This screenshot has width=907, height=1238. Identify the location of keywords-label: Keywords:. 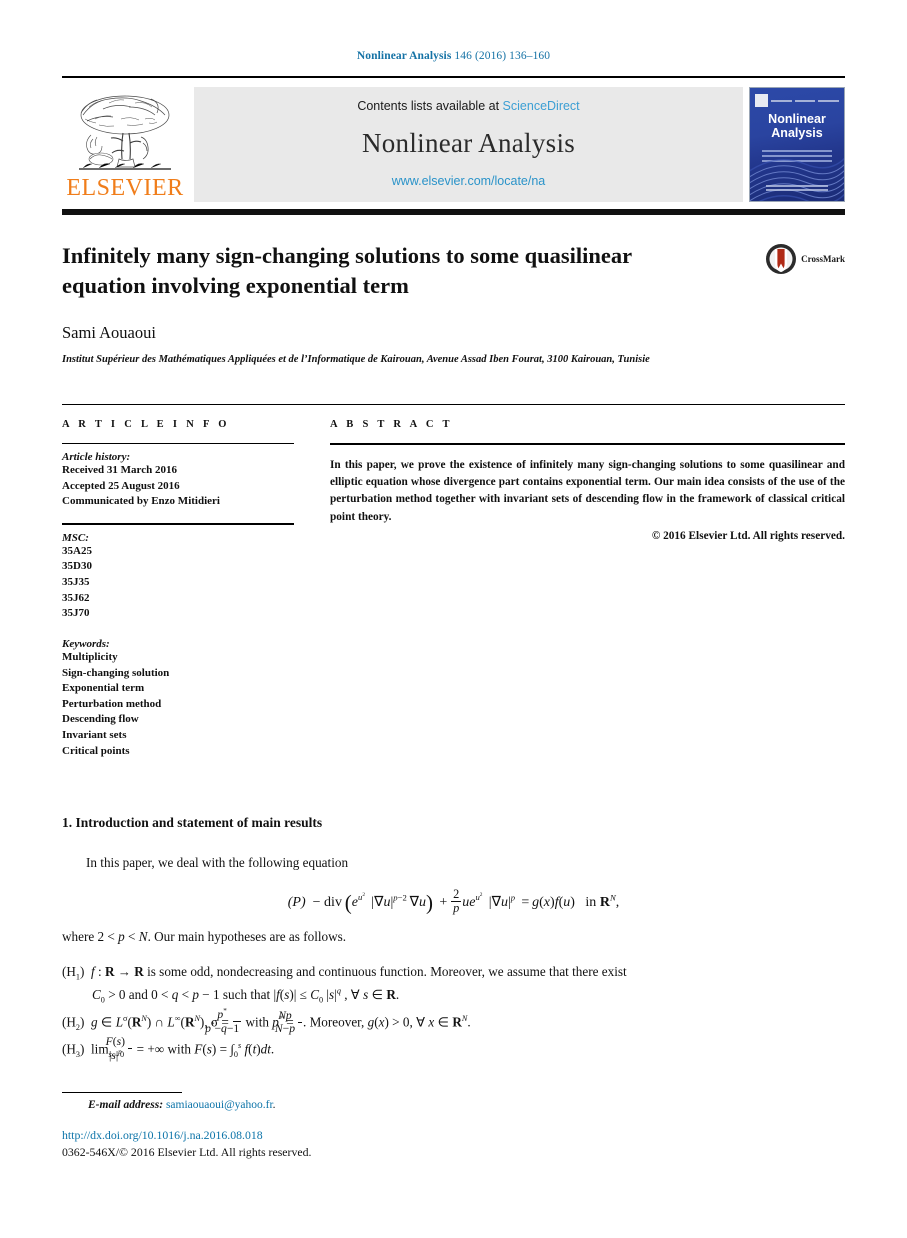
(86, 643).